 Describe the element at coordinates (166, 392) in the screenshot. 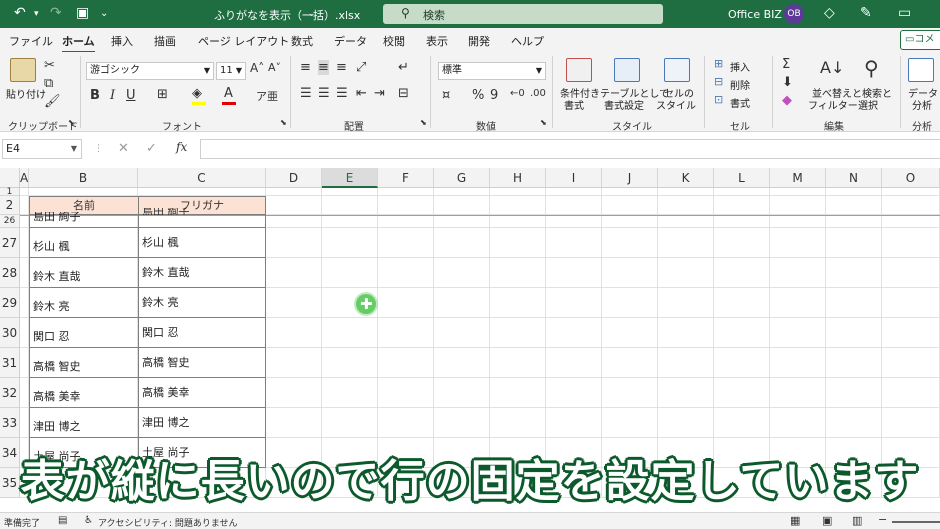

I see `table-cell-kana: 高橋 美幸` at that location.